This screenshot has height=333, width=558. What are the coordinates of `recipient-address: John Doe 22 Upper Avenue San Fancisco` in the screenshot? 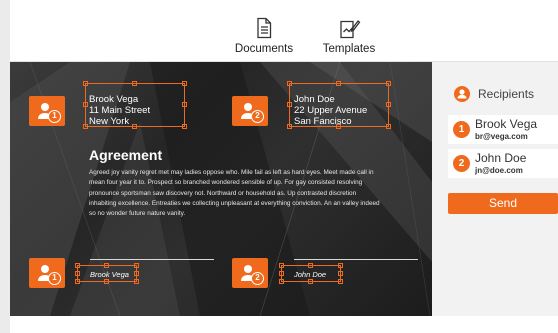 It's located at (330, 110).